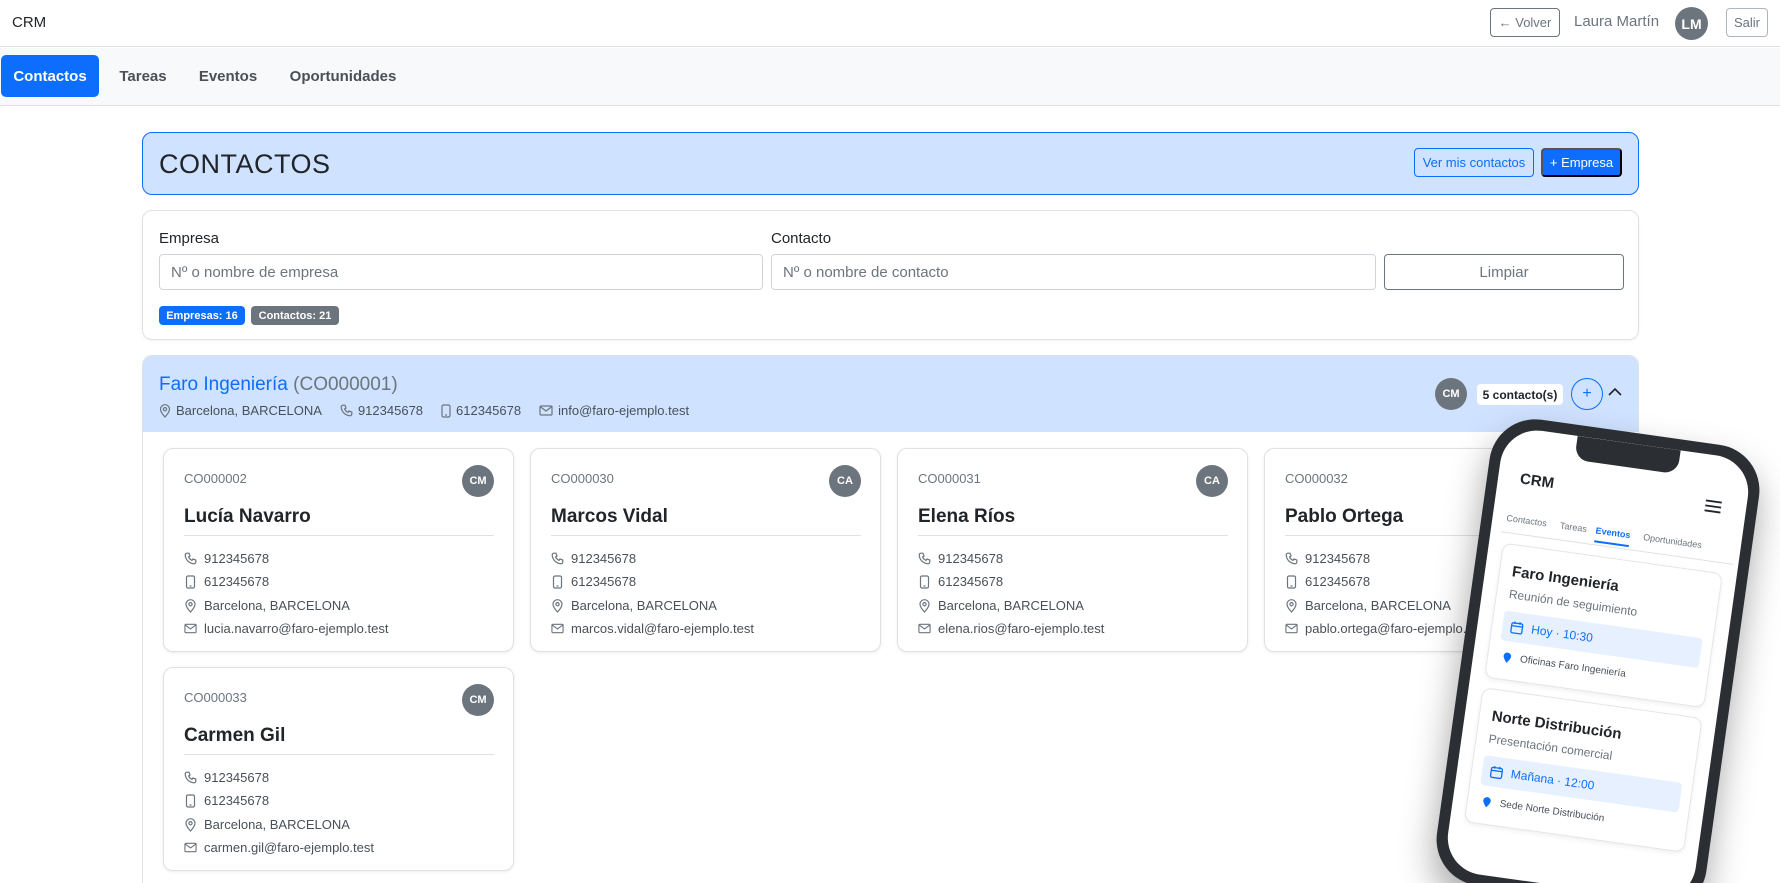 The width and height of the screenshot is (1780, 883). I want to click on tab-contactos: Contactos, so click(50, 76).